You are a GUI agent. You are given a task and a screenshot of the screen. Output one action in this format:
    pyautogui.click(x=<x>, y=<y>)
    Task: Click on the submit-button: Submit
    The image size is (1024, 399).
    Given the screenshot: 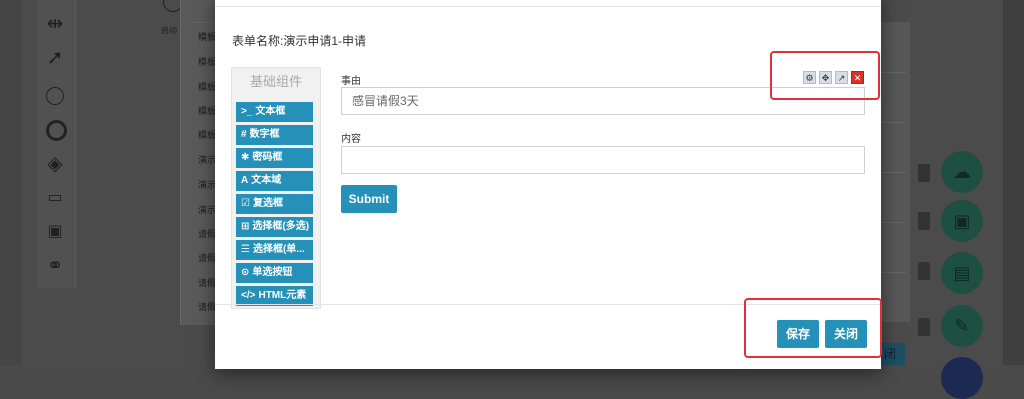 What is the action you would take?
    pyautogui.click(x=369, y=199)
    